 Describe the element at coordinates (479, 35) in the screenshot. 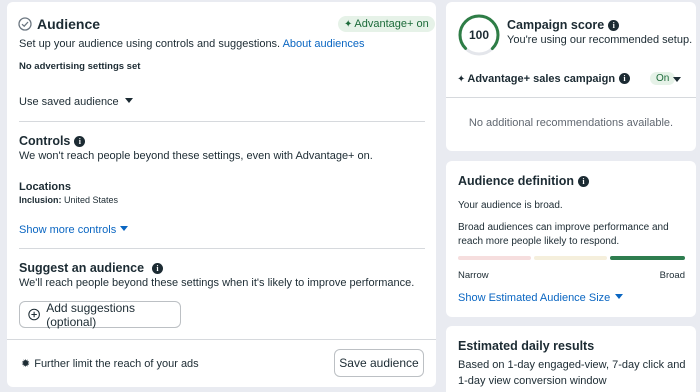

I see `score-value: 100` at that location.